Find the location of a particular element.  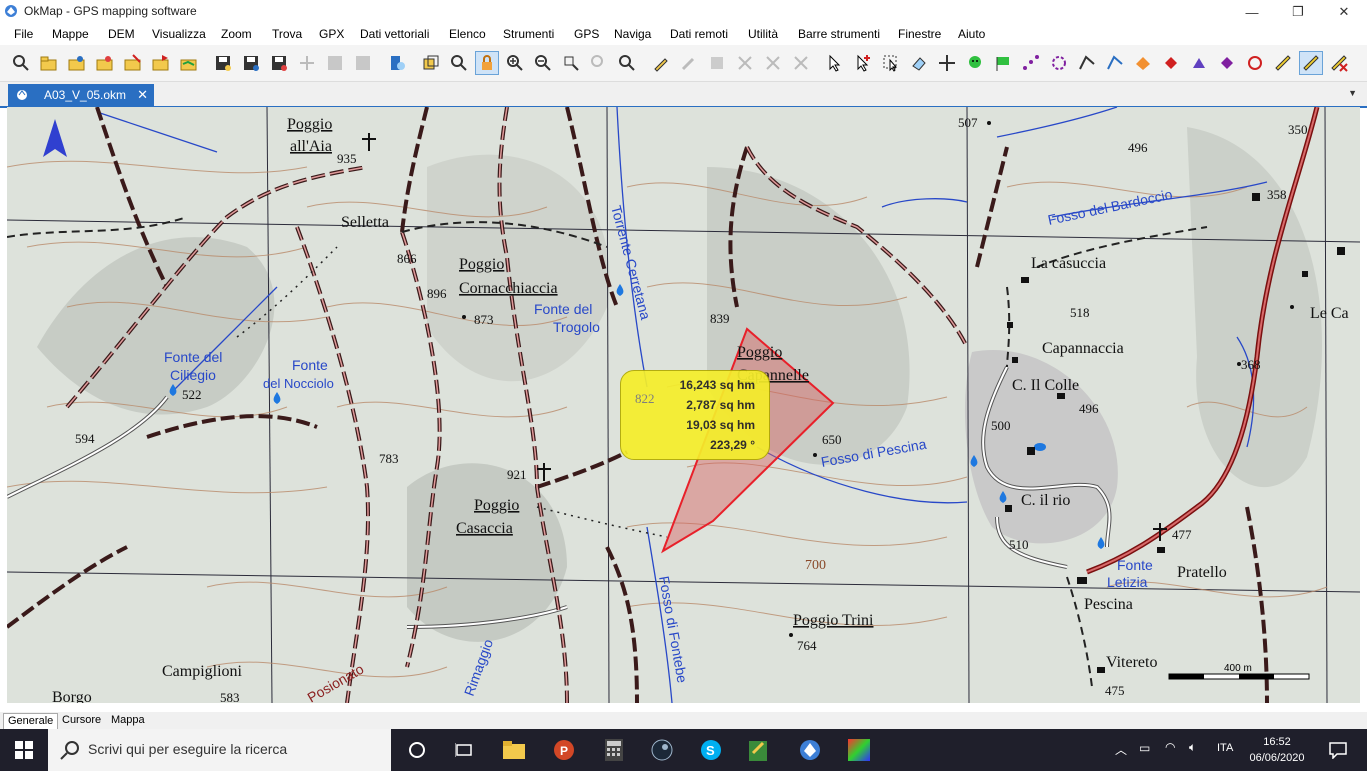

menu-trova: Trova is located at coordinates (287, 34).